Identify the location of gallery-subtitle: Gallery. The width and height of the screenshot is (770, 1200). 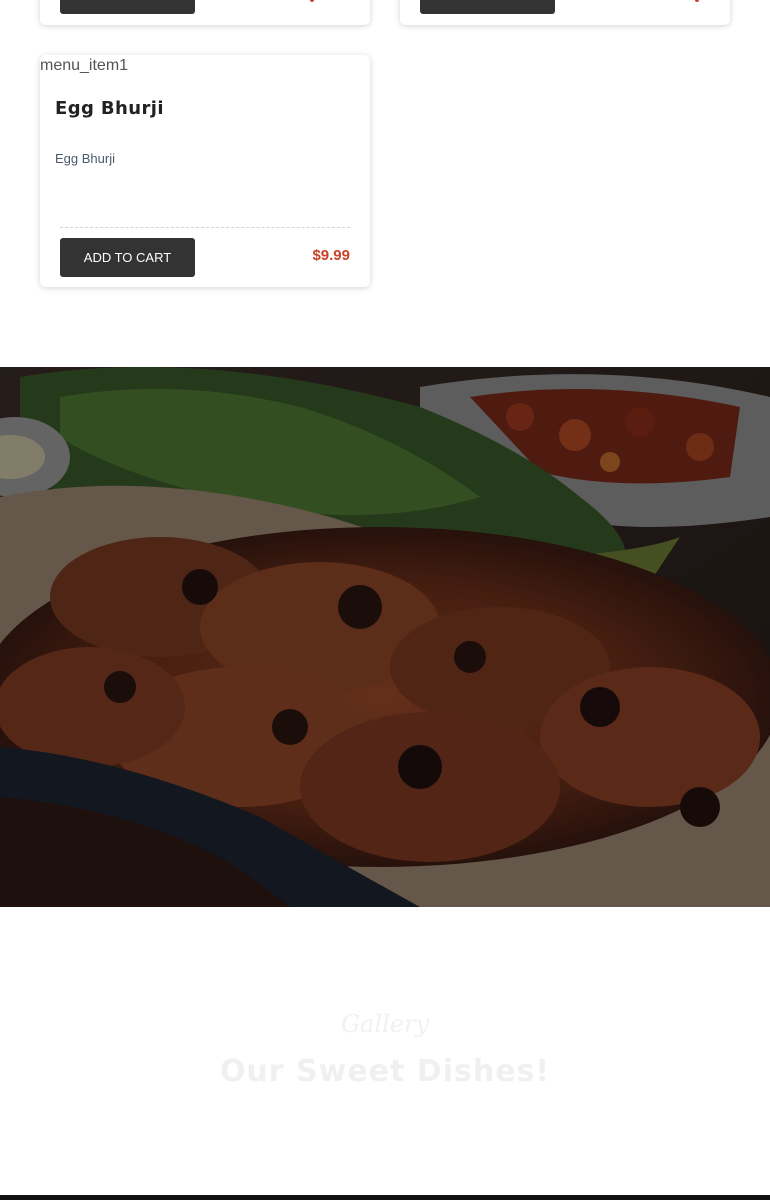
(385, 1024).